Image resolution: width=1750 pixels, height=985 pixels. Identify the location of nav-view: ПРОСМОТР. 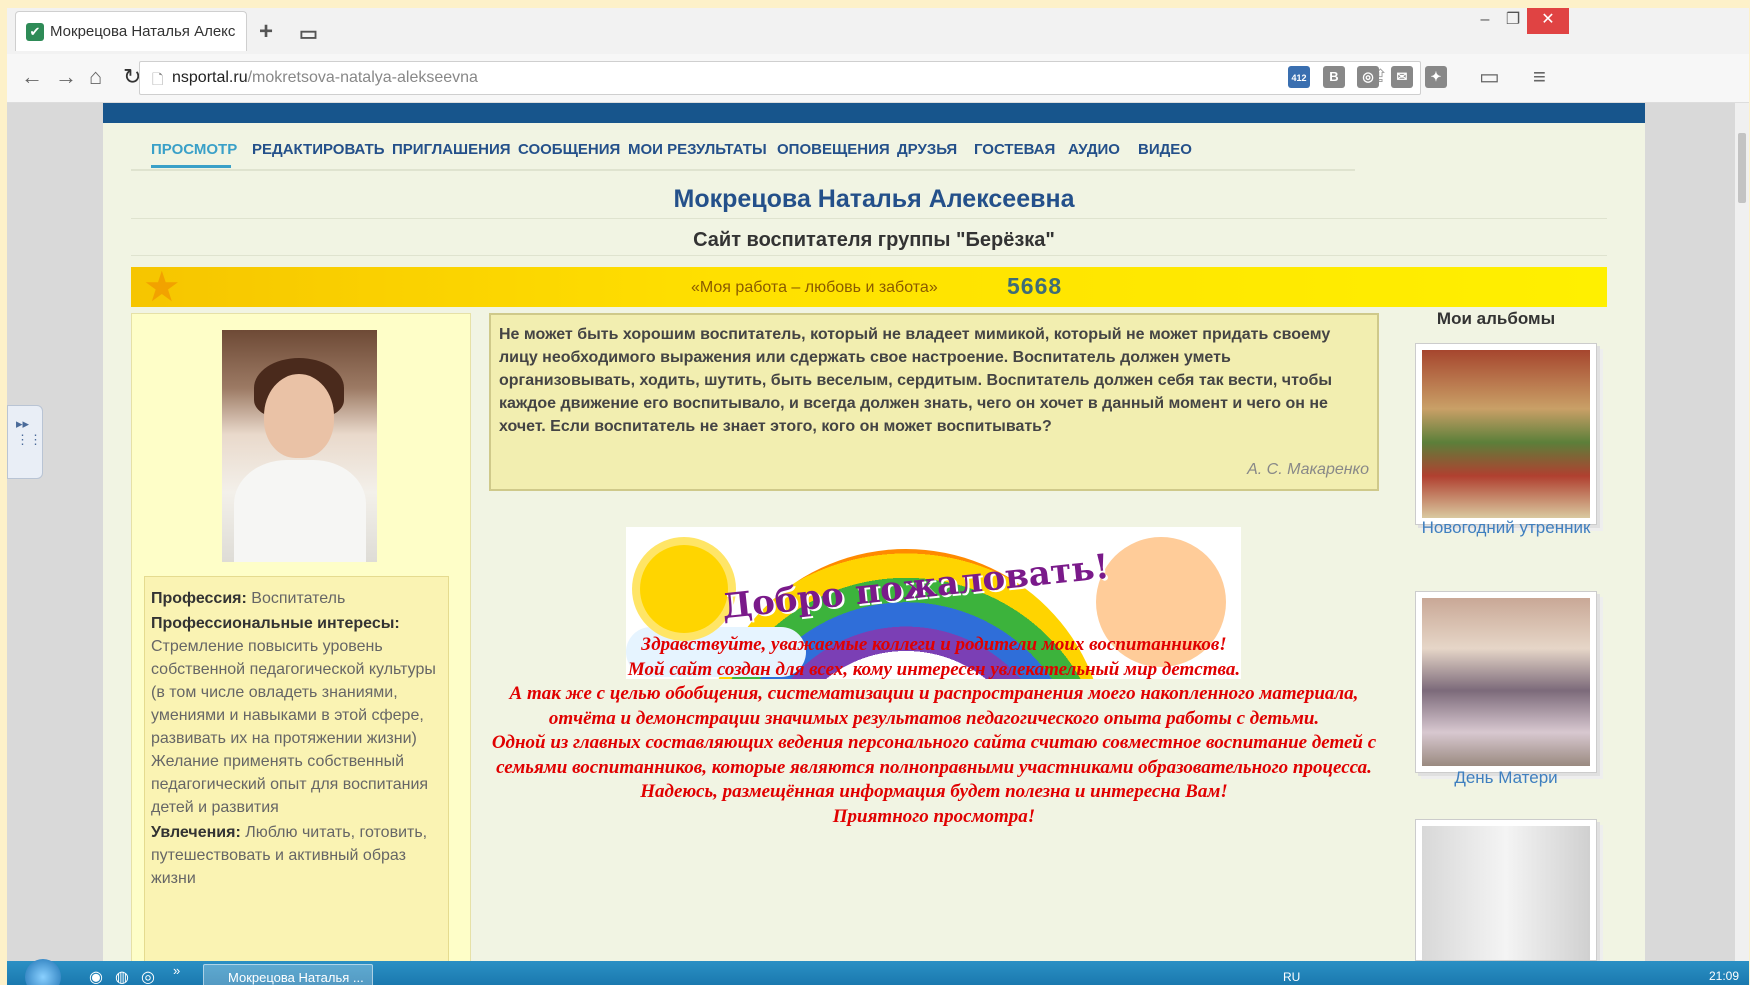
(194, 149).